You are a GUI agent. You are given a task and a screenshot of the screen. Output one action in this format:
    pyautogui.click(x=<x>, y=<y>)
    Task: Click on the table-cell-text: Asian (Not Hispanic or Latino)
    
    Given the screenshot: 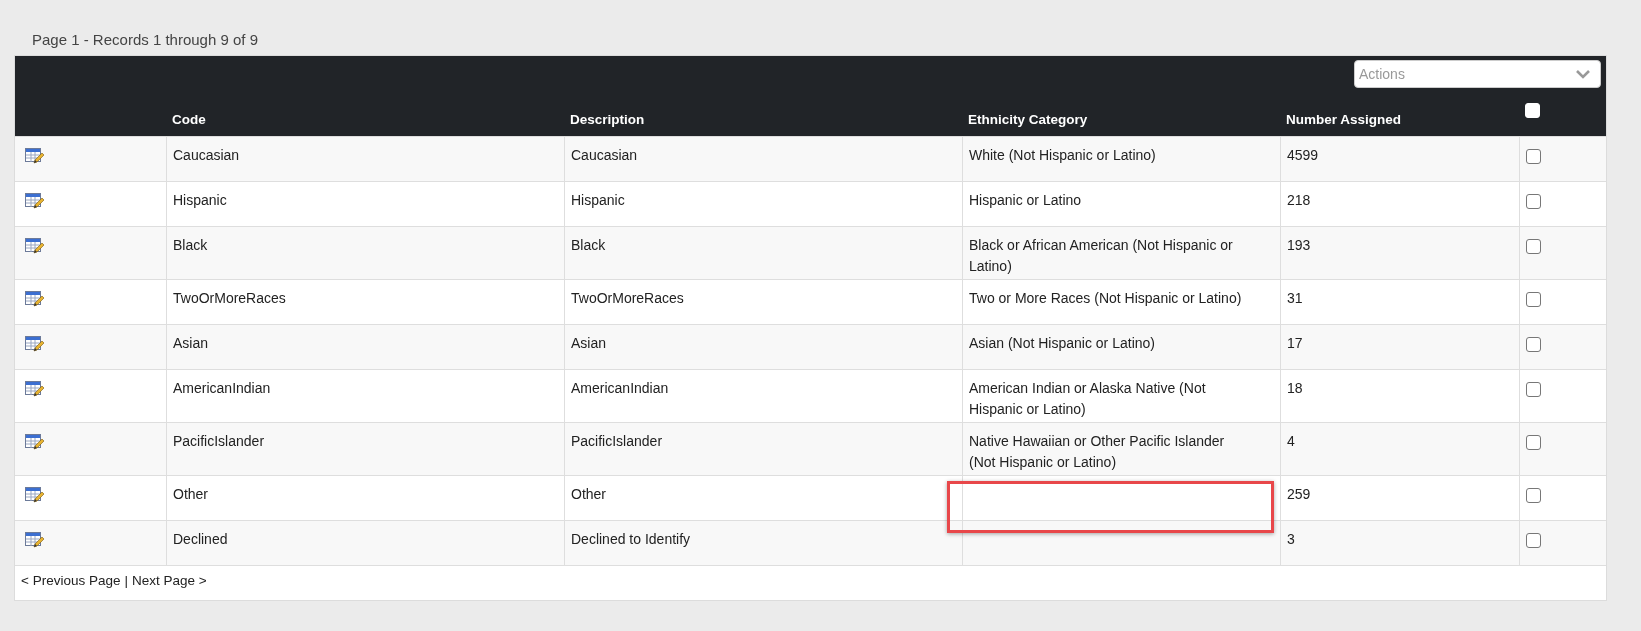 What is the action you would take?
    pyautogui.click(x=1062, y=343)
    